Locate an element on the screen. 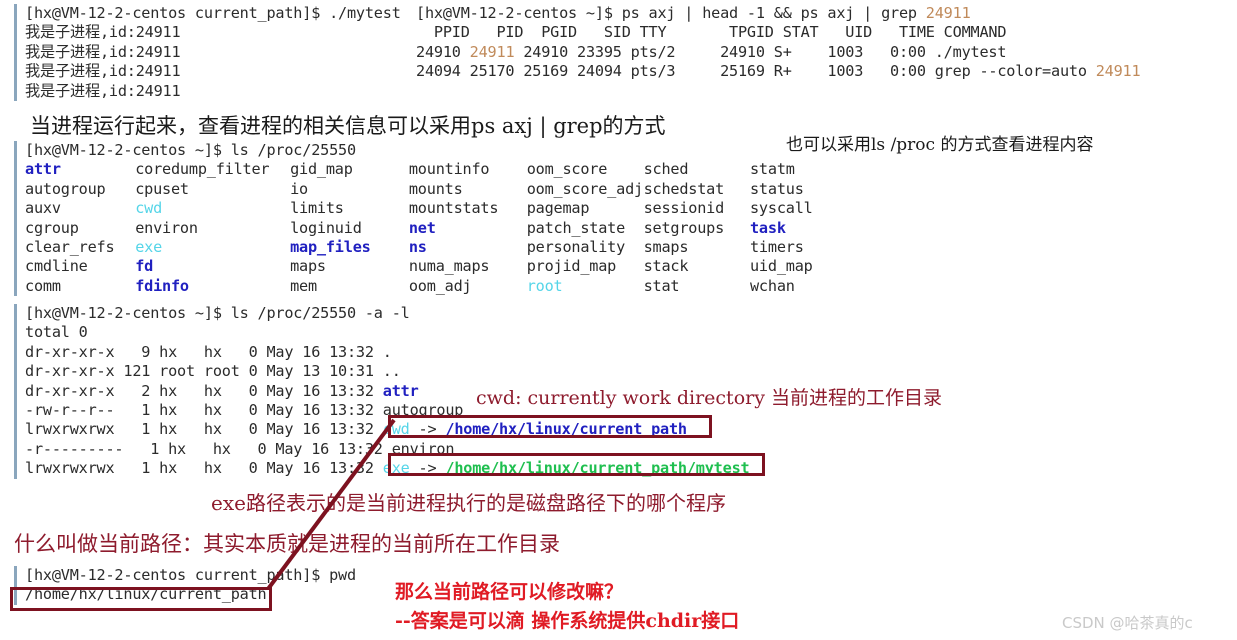 The height and width of the screenshot is (640, 1237). terminal-output-line: 我是子进程,id:24911 is located at coordinates (225, 32).